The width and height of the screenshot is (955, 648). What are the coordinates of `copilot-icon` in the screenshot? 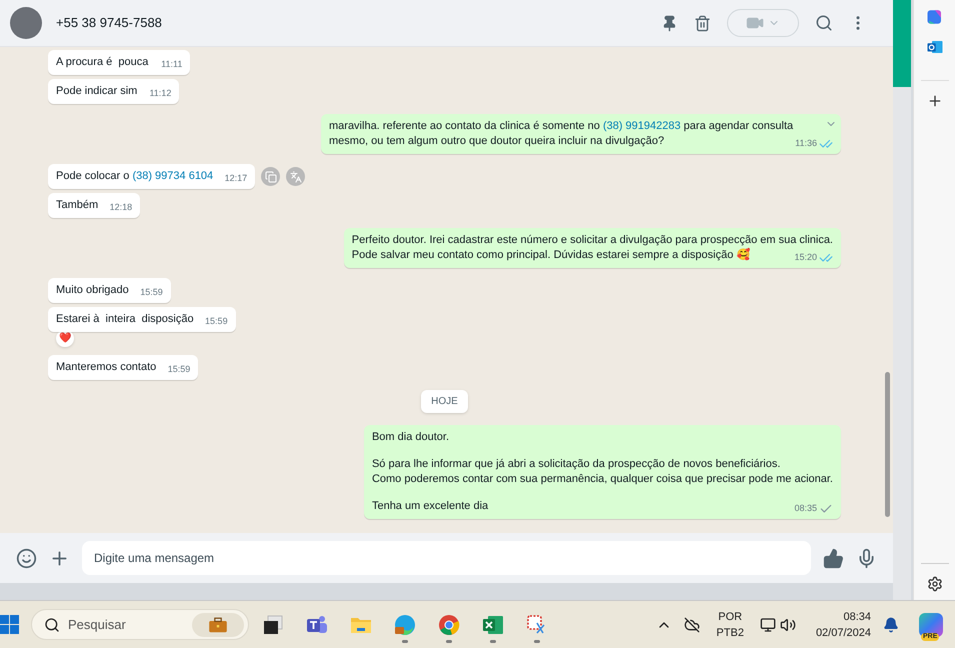 It's located at (935, 17).